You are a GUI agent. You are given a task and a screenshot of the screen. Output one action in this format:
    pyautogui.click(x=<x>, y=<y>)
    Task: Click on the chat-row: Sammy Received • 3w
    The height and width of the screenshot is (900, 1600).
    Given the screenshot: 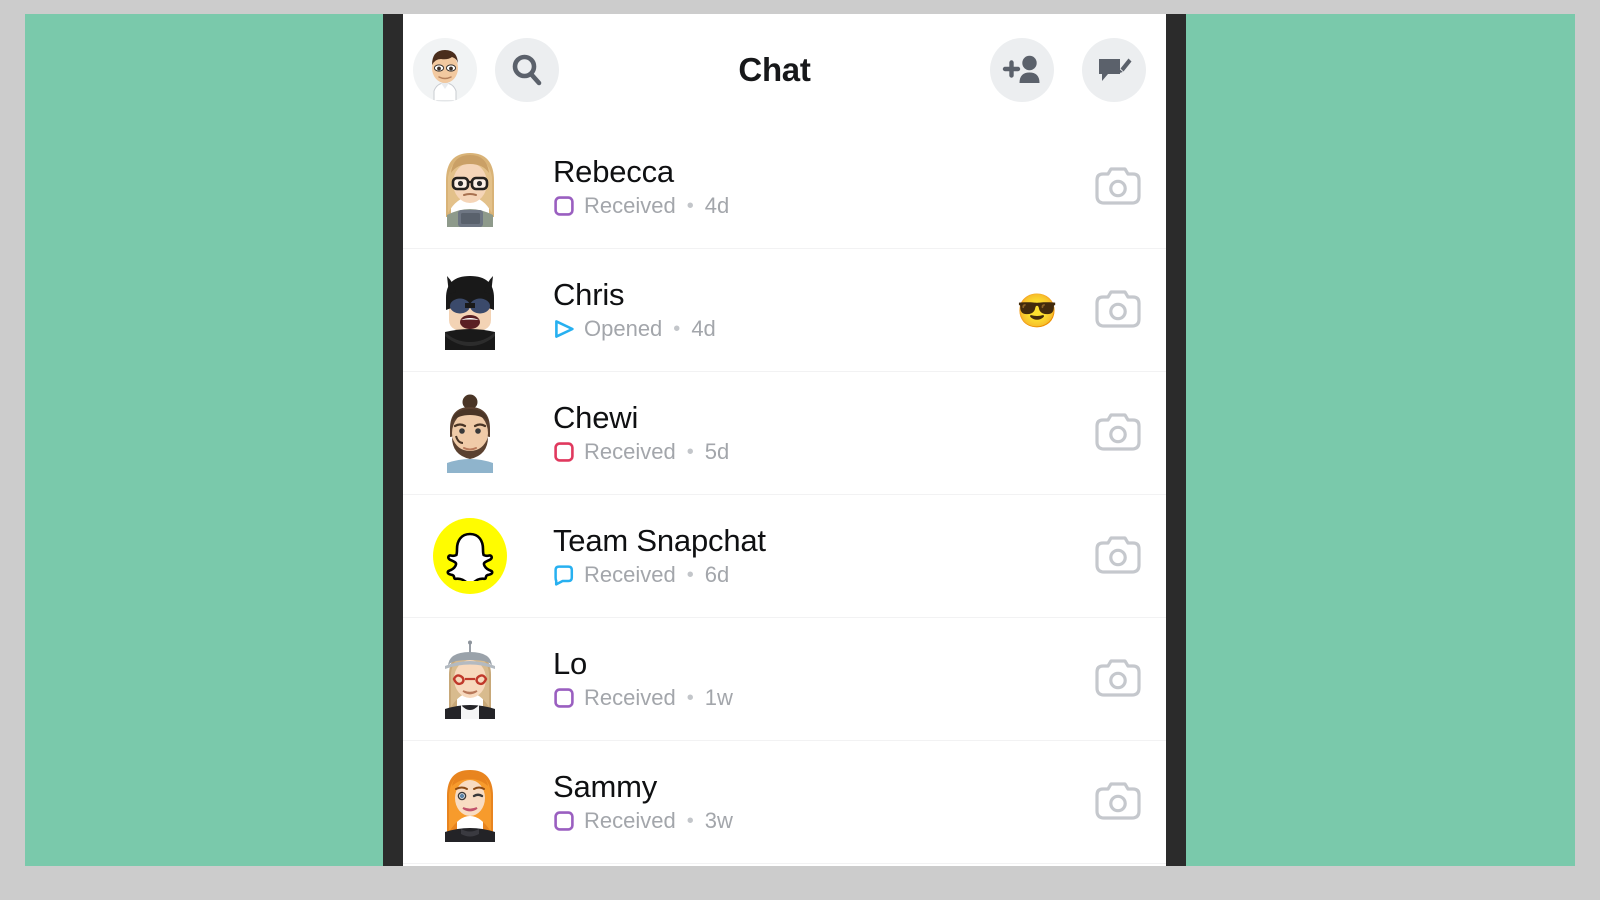 What is the action you would take?
    pyautogui.click(x=784, y=802)
    